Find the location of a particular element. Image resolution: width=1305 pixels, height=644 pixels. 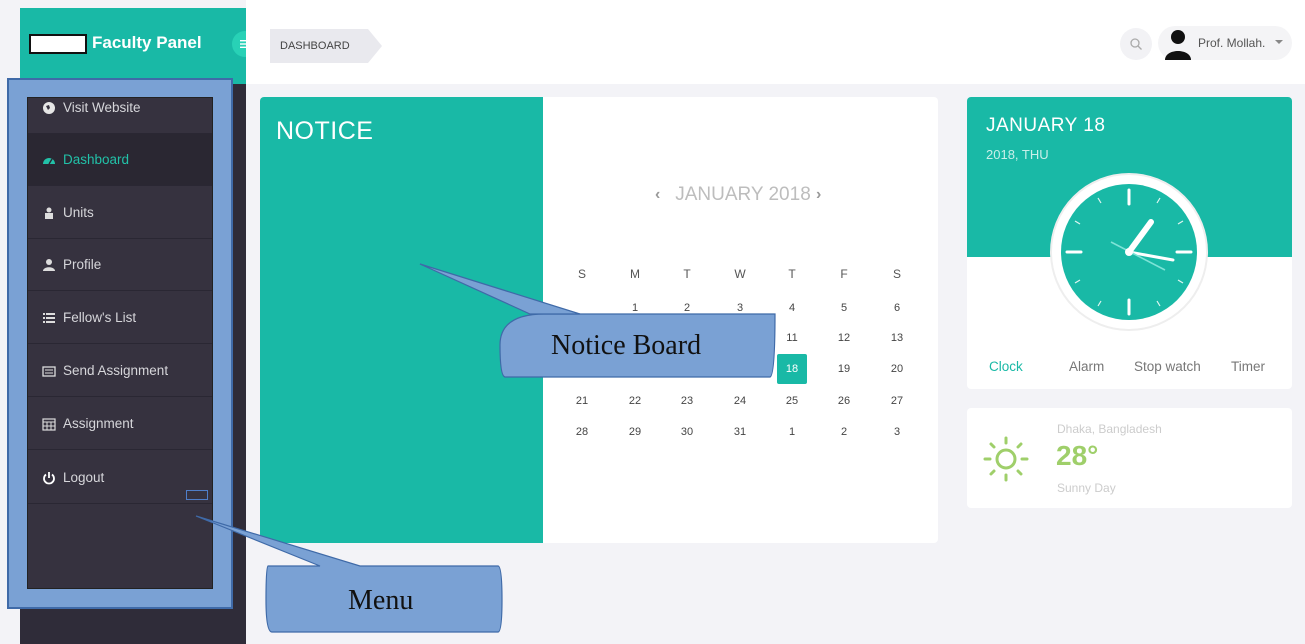

menu-label: Menu is located at coordinates (381, 600).